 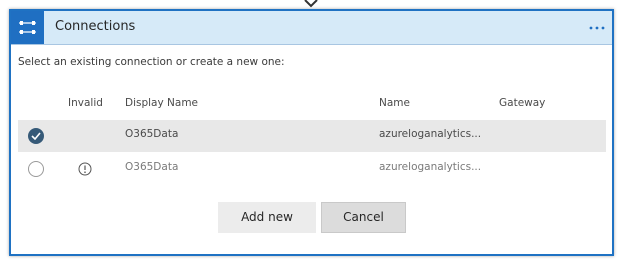 What do you see at coordinates (522, 103) in the screenshot?
I see `column-header-gateway: Gateway` at bounding box center [522, 103].